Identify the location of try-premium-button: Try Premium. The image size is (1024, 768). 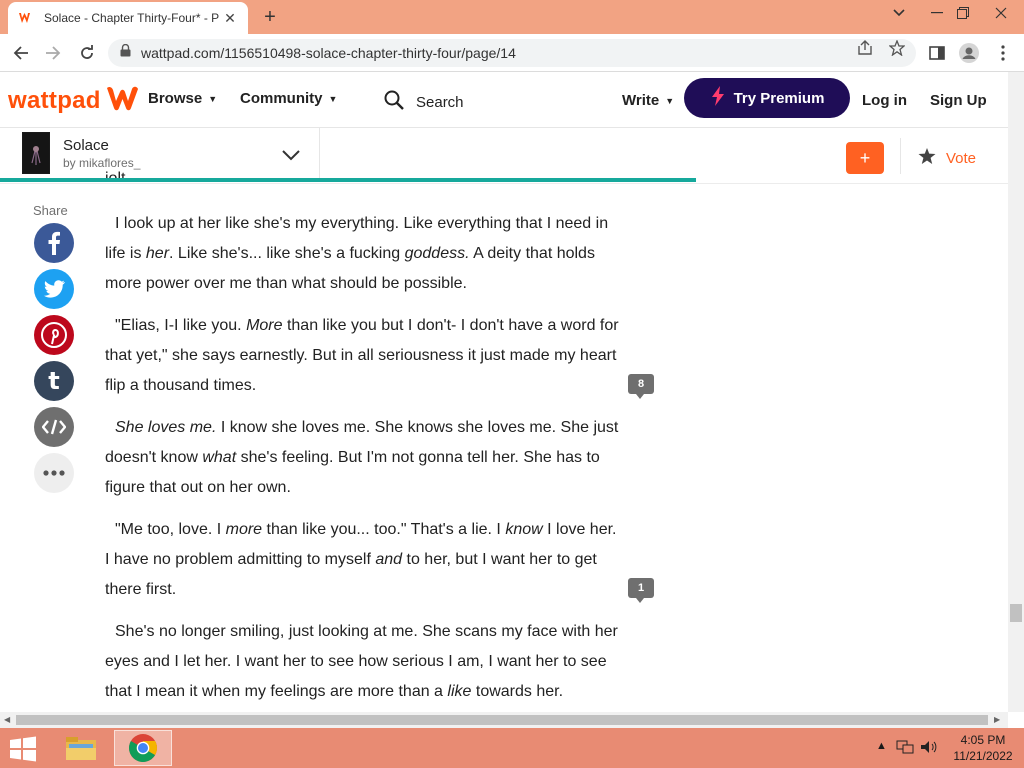
(767, 98).